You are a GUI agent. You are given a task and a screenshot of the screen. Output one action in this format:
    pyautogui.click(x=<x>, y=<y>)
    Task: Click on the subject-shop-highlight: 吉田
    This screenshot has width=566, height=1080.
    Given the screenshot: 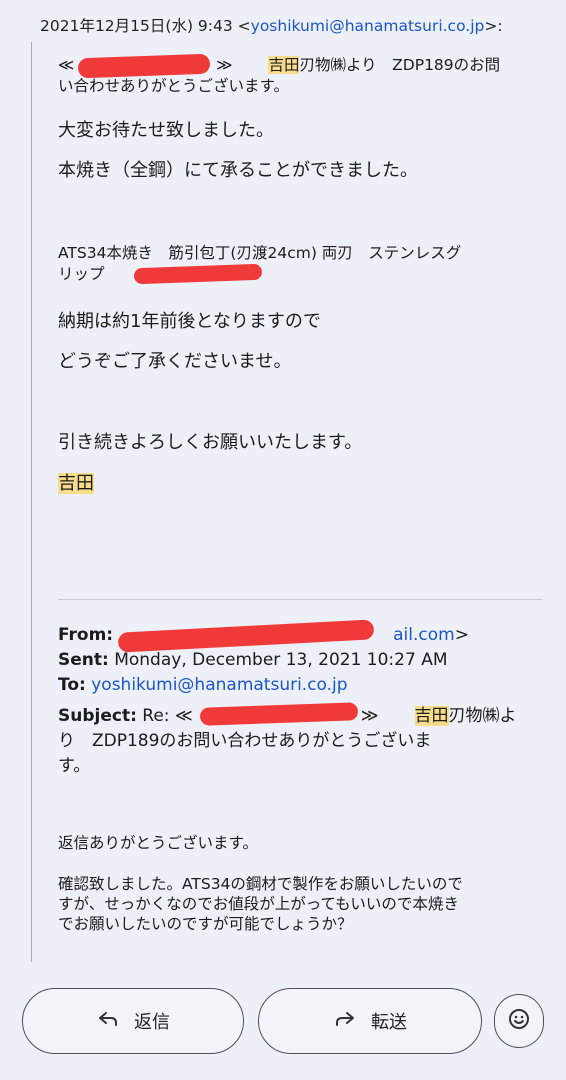 What is the action you would take?
    pyautogui.click(x=431, y=716)
    